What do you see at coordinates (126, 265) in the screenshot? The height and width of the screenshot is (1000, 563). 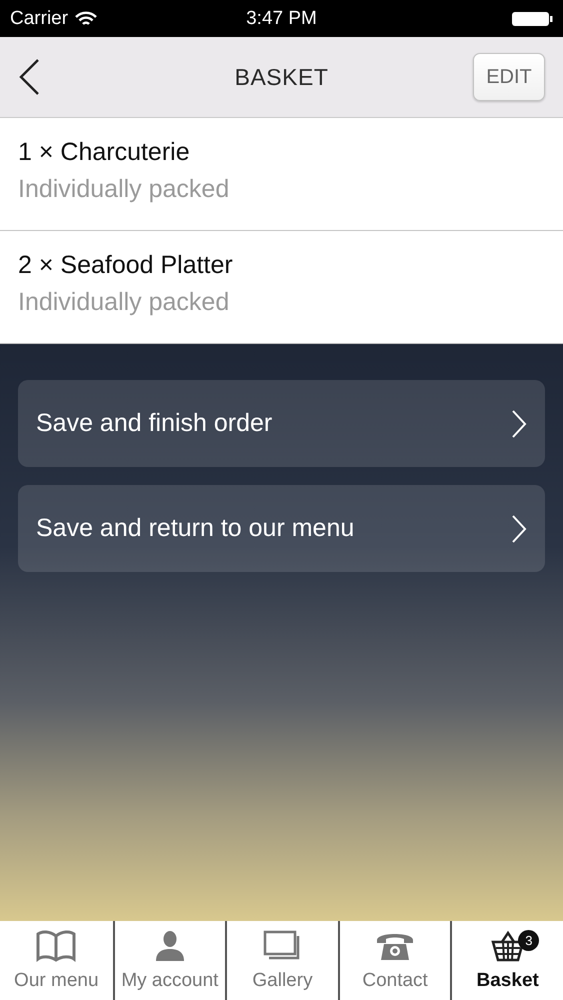 I see `item-title: 2 × Seafood Platter` at bounding box center [126, 265].